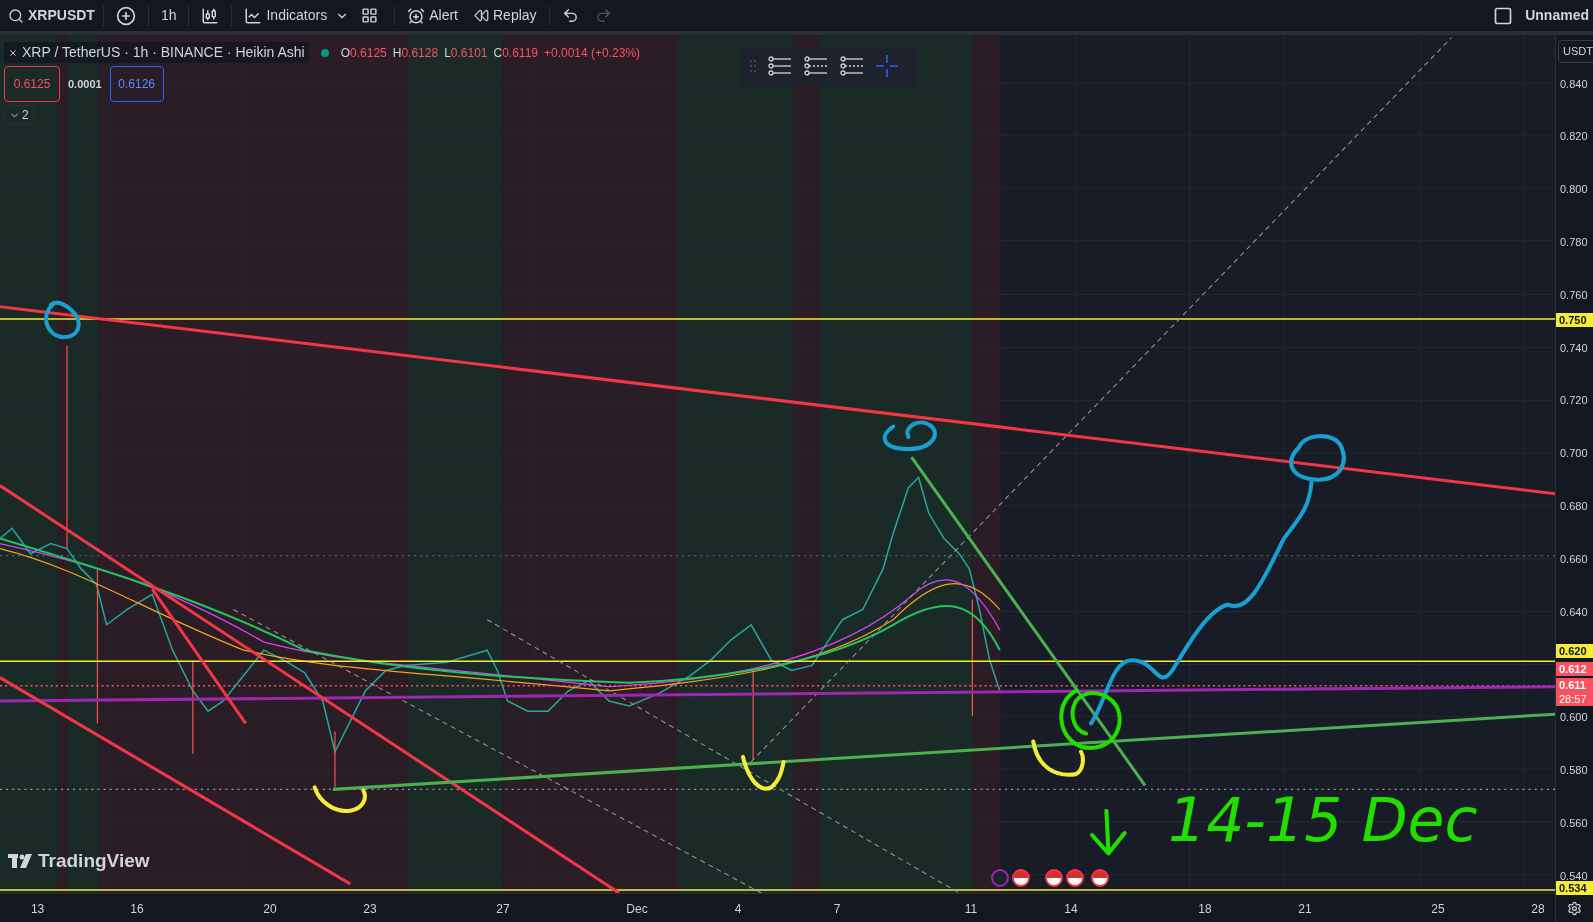 This screenshot has width=1593, height=922. I want to click on price-marker: 0.534, so click(1574, 888).